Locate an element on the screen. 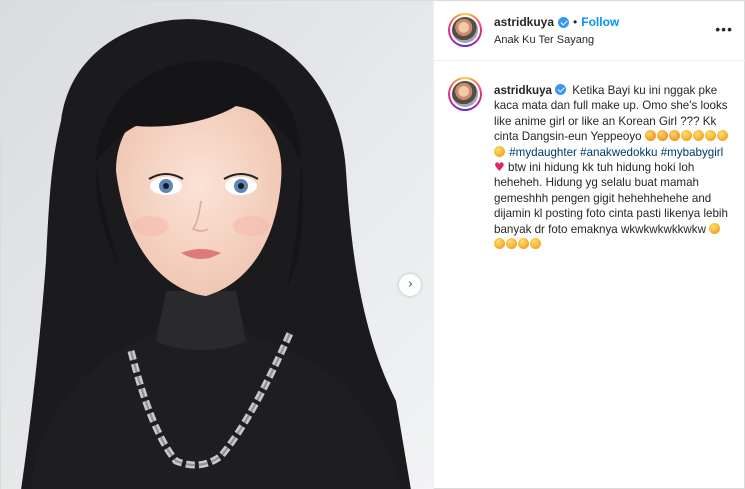 The height and width of the screenshot is (489, 745). more-options-icon: ••• is located at coordinates (724, 29).